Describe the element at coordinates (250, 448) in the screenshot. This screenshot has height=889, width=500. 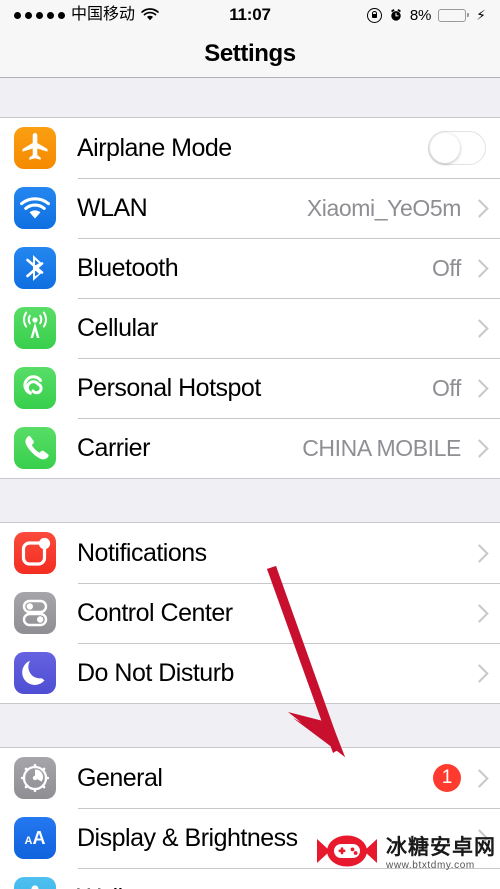
I see `settings-row-carrier: Carrier CHINA MOBILE` at that location.